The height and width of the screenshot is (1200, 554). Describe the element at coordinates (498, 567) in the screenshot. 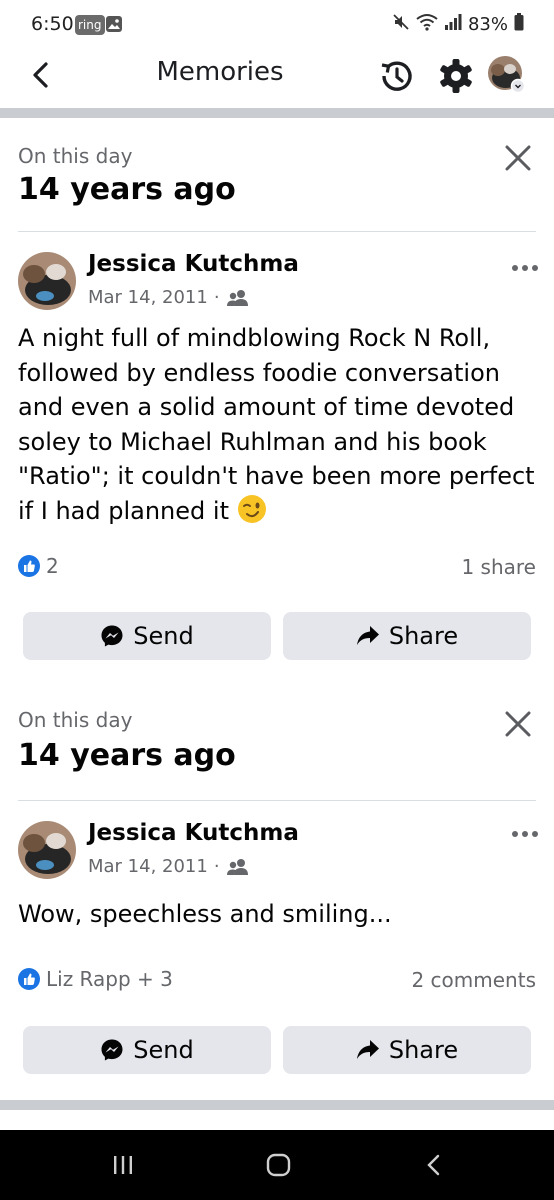

I see `share-count: 1 share` at that location.